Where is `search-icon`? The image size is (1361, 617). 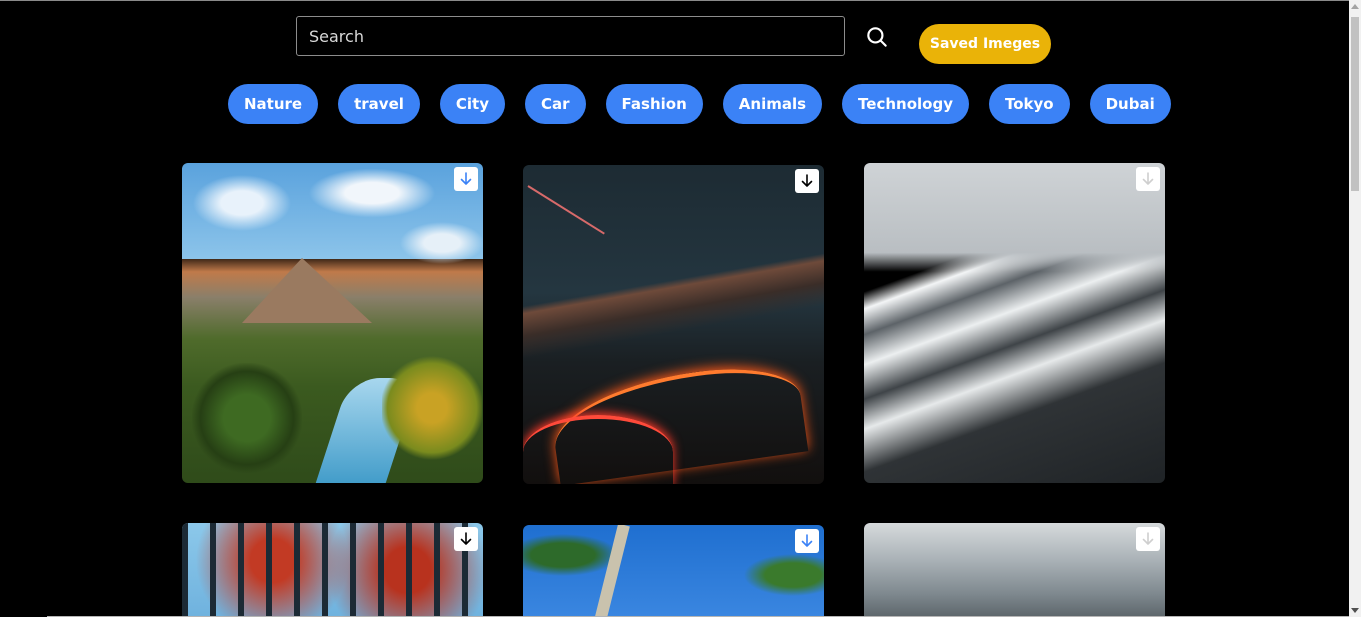 search-icon is located at coordinates (877, 37).